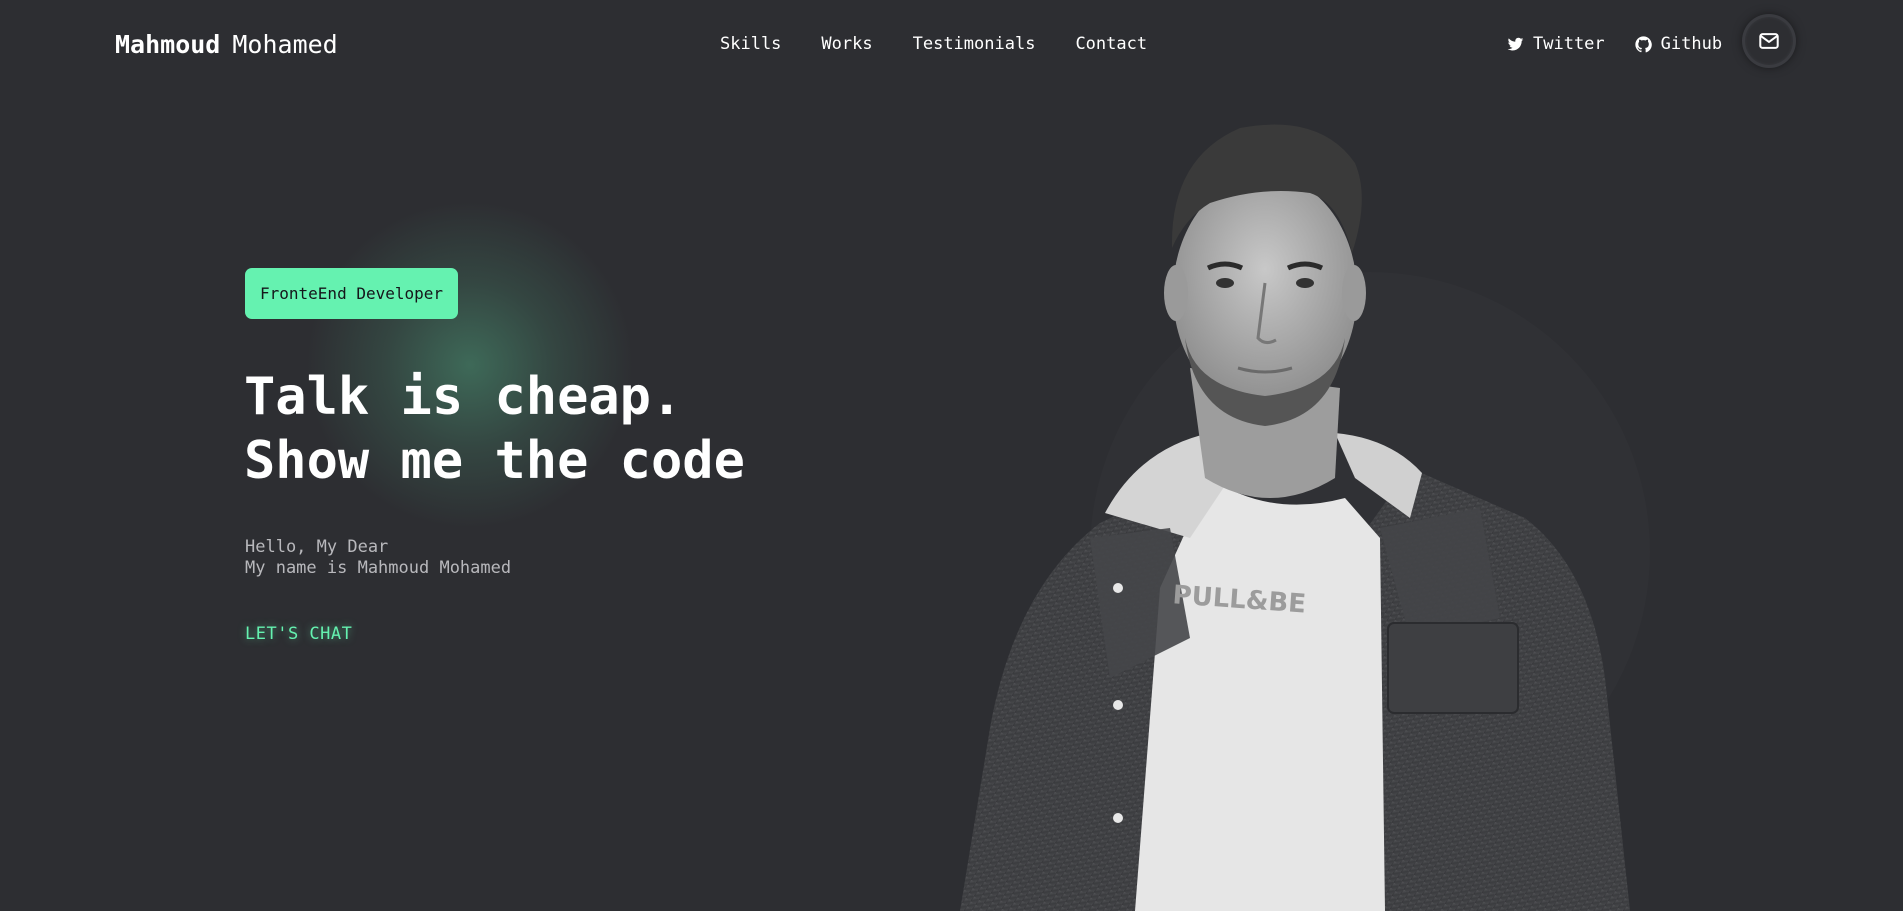 Image resolution: width=1903 pixels, height=911 pixels. Describe the element at coordinates (1643, 43) in the screenshot. I see `github-icon` at that location.